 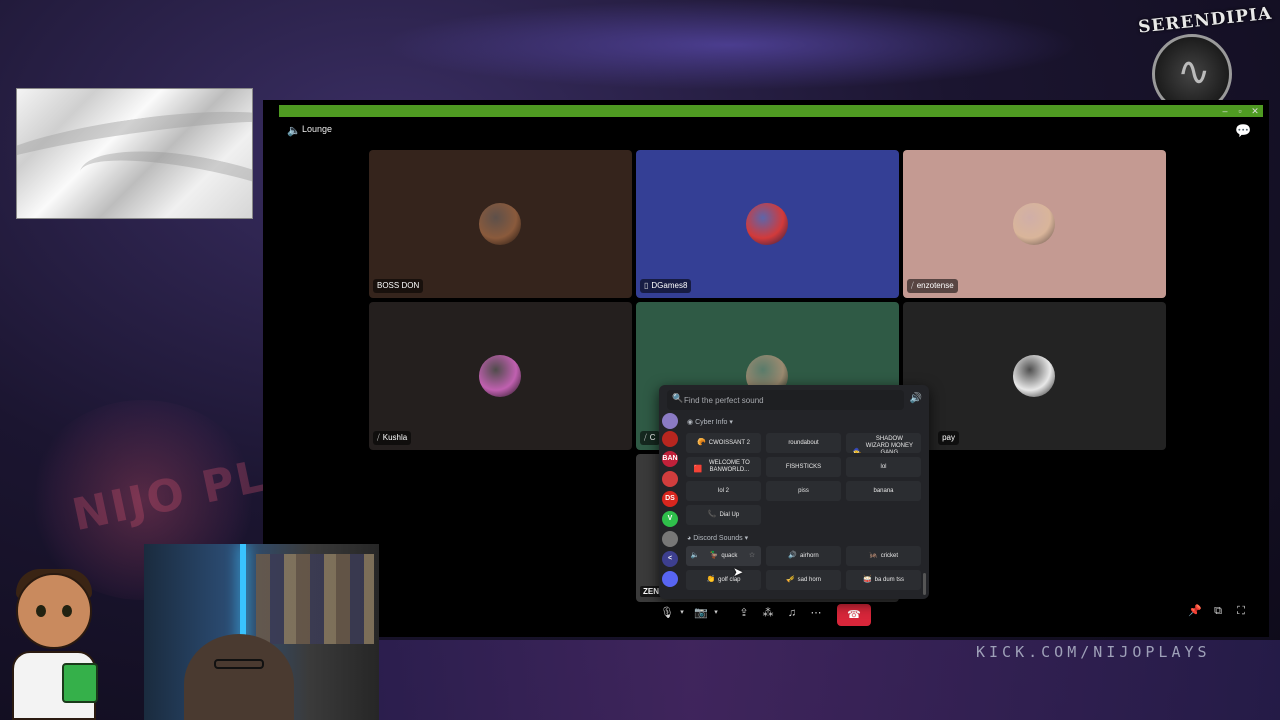 I want to click on discord-guild-icon, so click(x=670, y=421).